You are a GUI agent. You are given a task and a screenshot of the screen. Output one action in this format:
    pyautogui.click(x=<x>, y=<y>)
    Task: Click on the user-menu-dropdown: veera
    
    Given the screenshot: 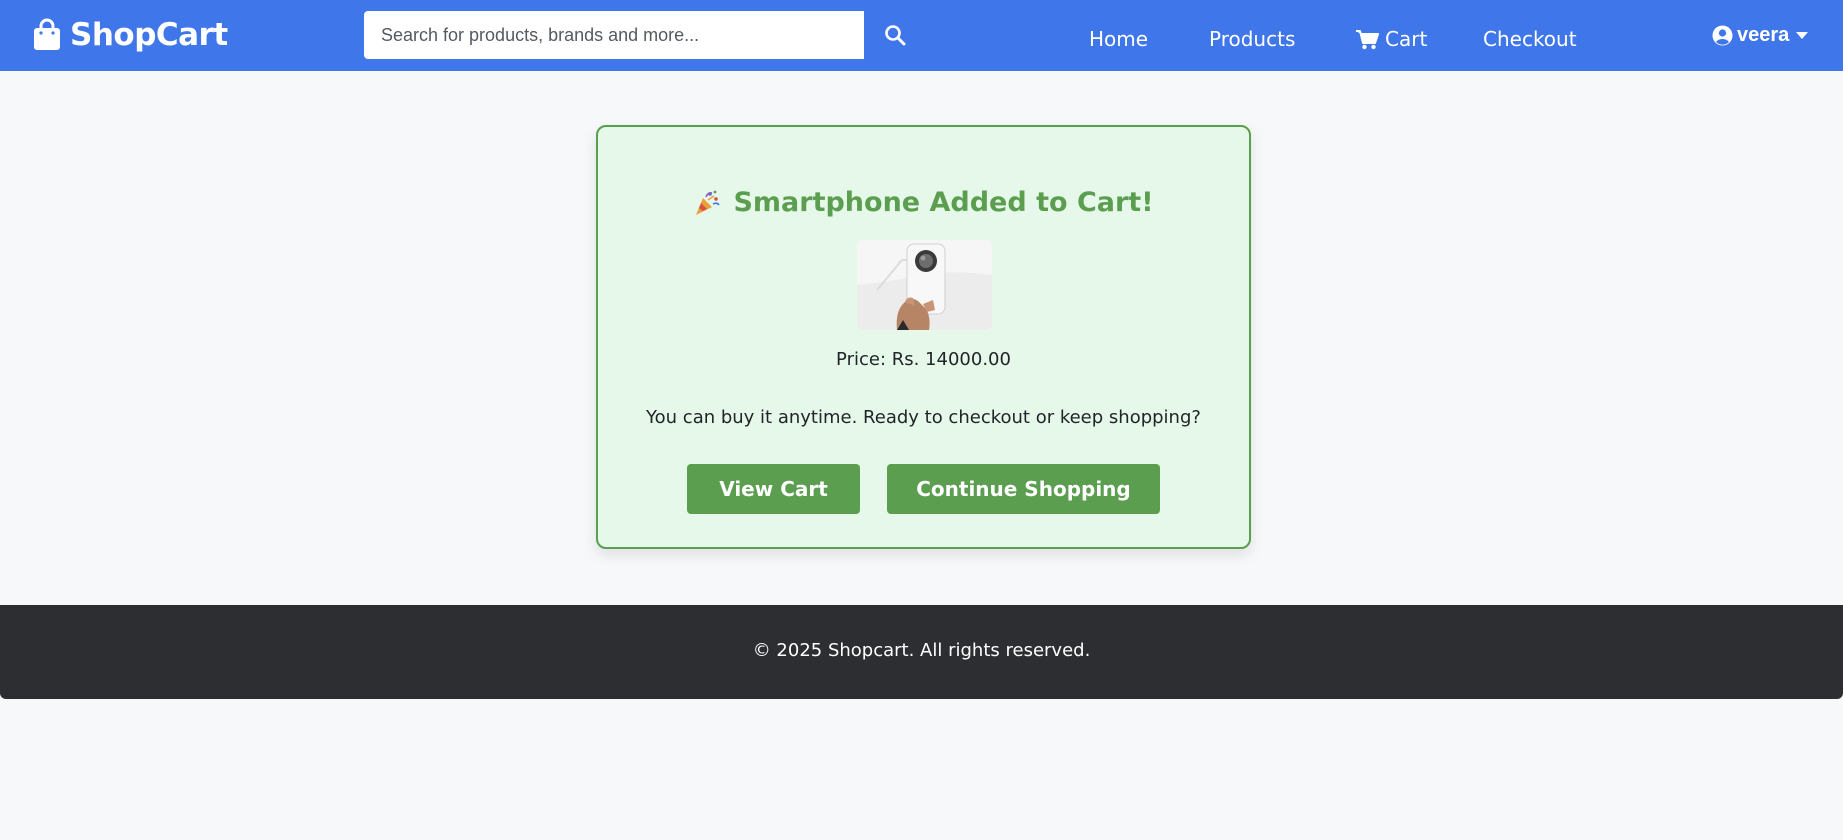 What is the action you would take?
    pyautogui.click(x=1760, y=35)
    